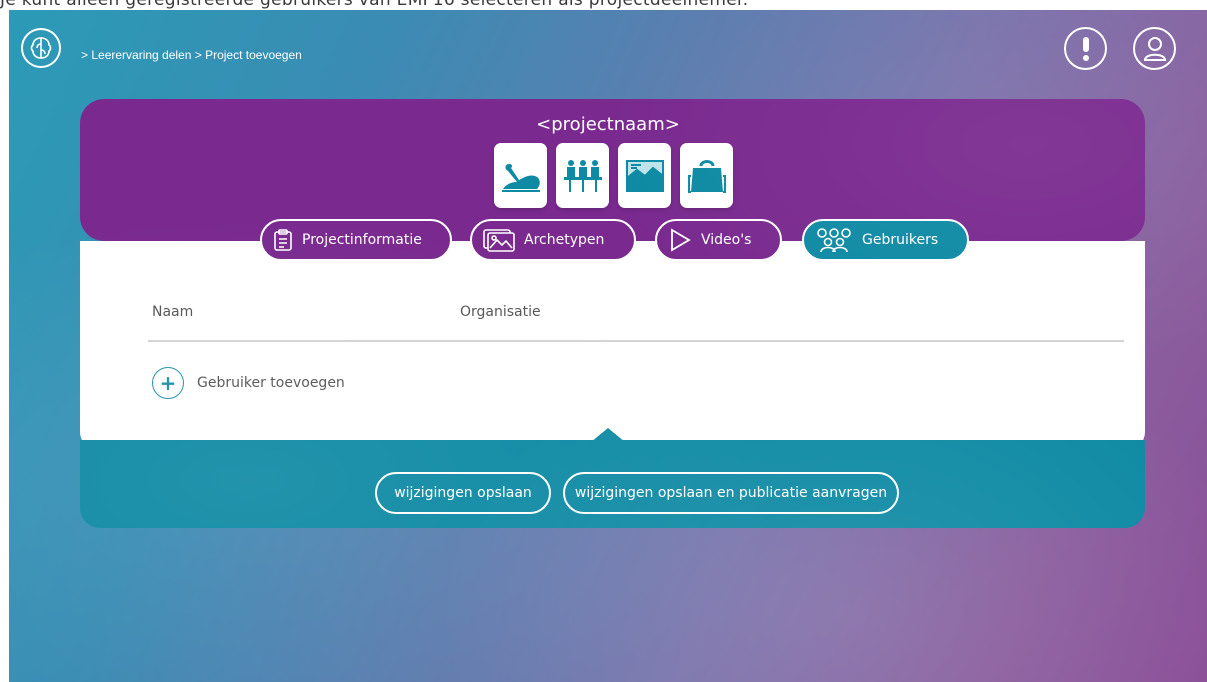 This screenshot has height=682, width=1207. I want to click on bag-icon, so click(706, 175).